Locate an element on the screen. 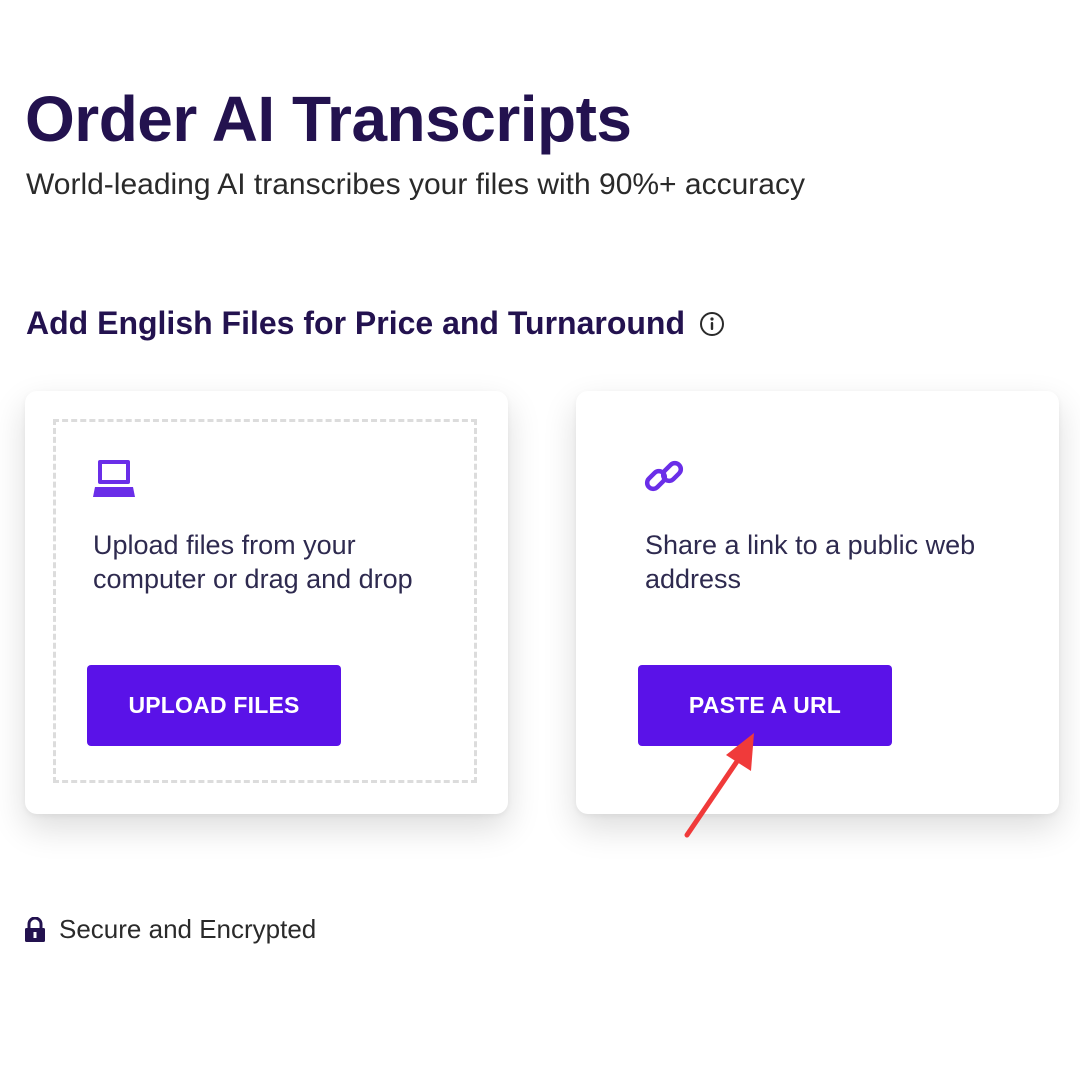 The height and width of the screenshot is (1080, 1080). laptop-icon is located at coordinates (114, 479).